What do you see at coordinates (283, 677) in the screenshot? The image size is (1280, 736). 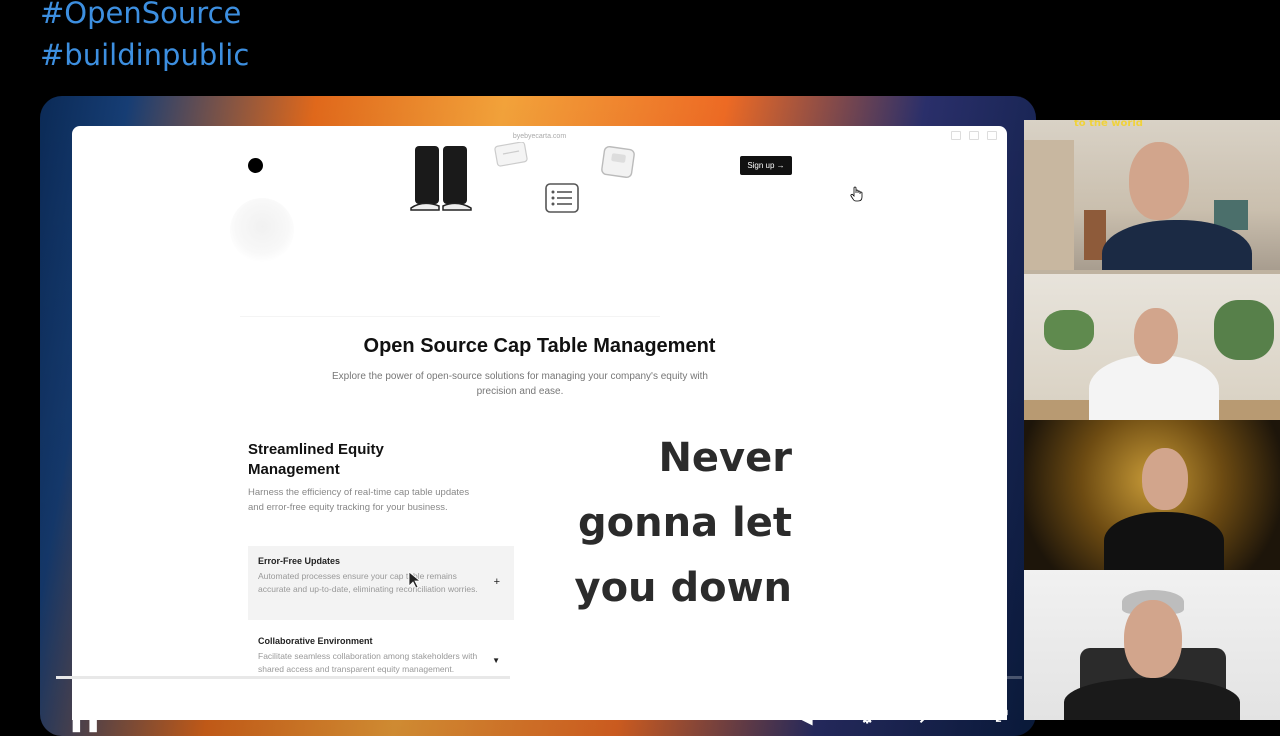 I see `video-progress-fill` at bounding box center [283, 677].